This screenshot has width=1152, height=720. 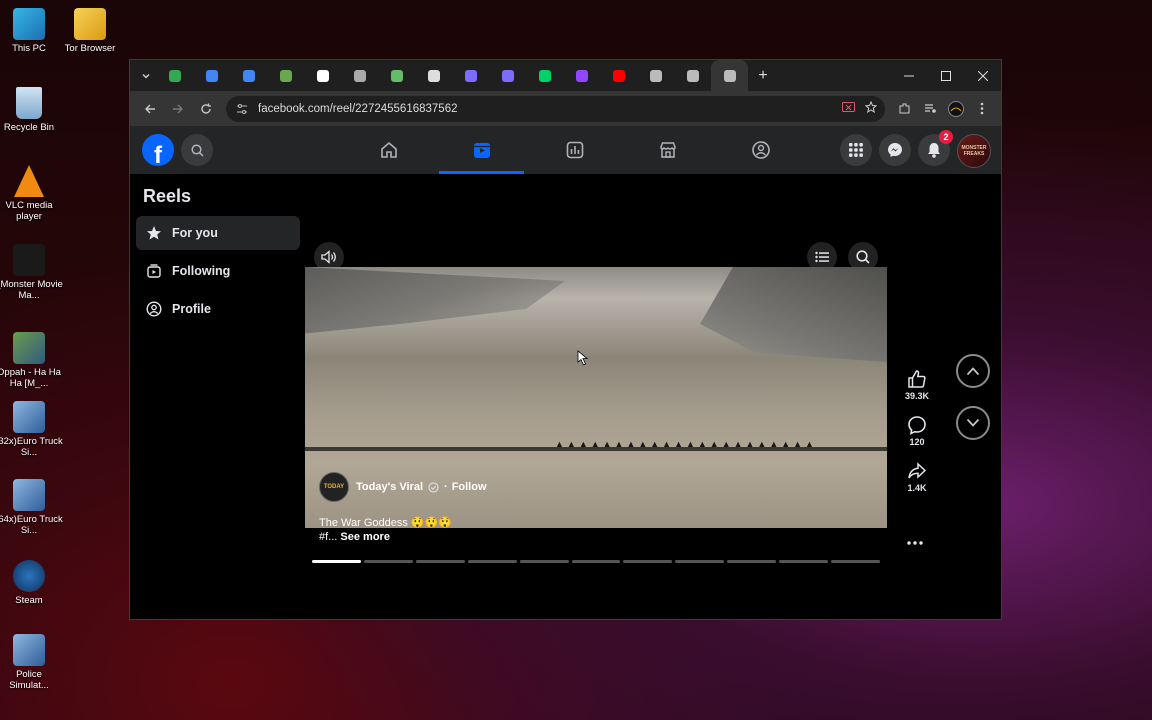 I want to click on reel-author: TODAY Today's Viral · Follow, so click(x=403, y=487).